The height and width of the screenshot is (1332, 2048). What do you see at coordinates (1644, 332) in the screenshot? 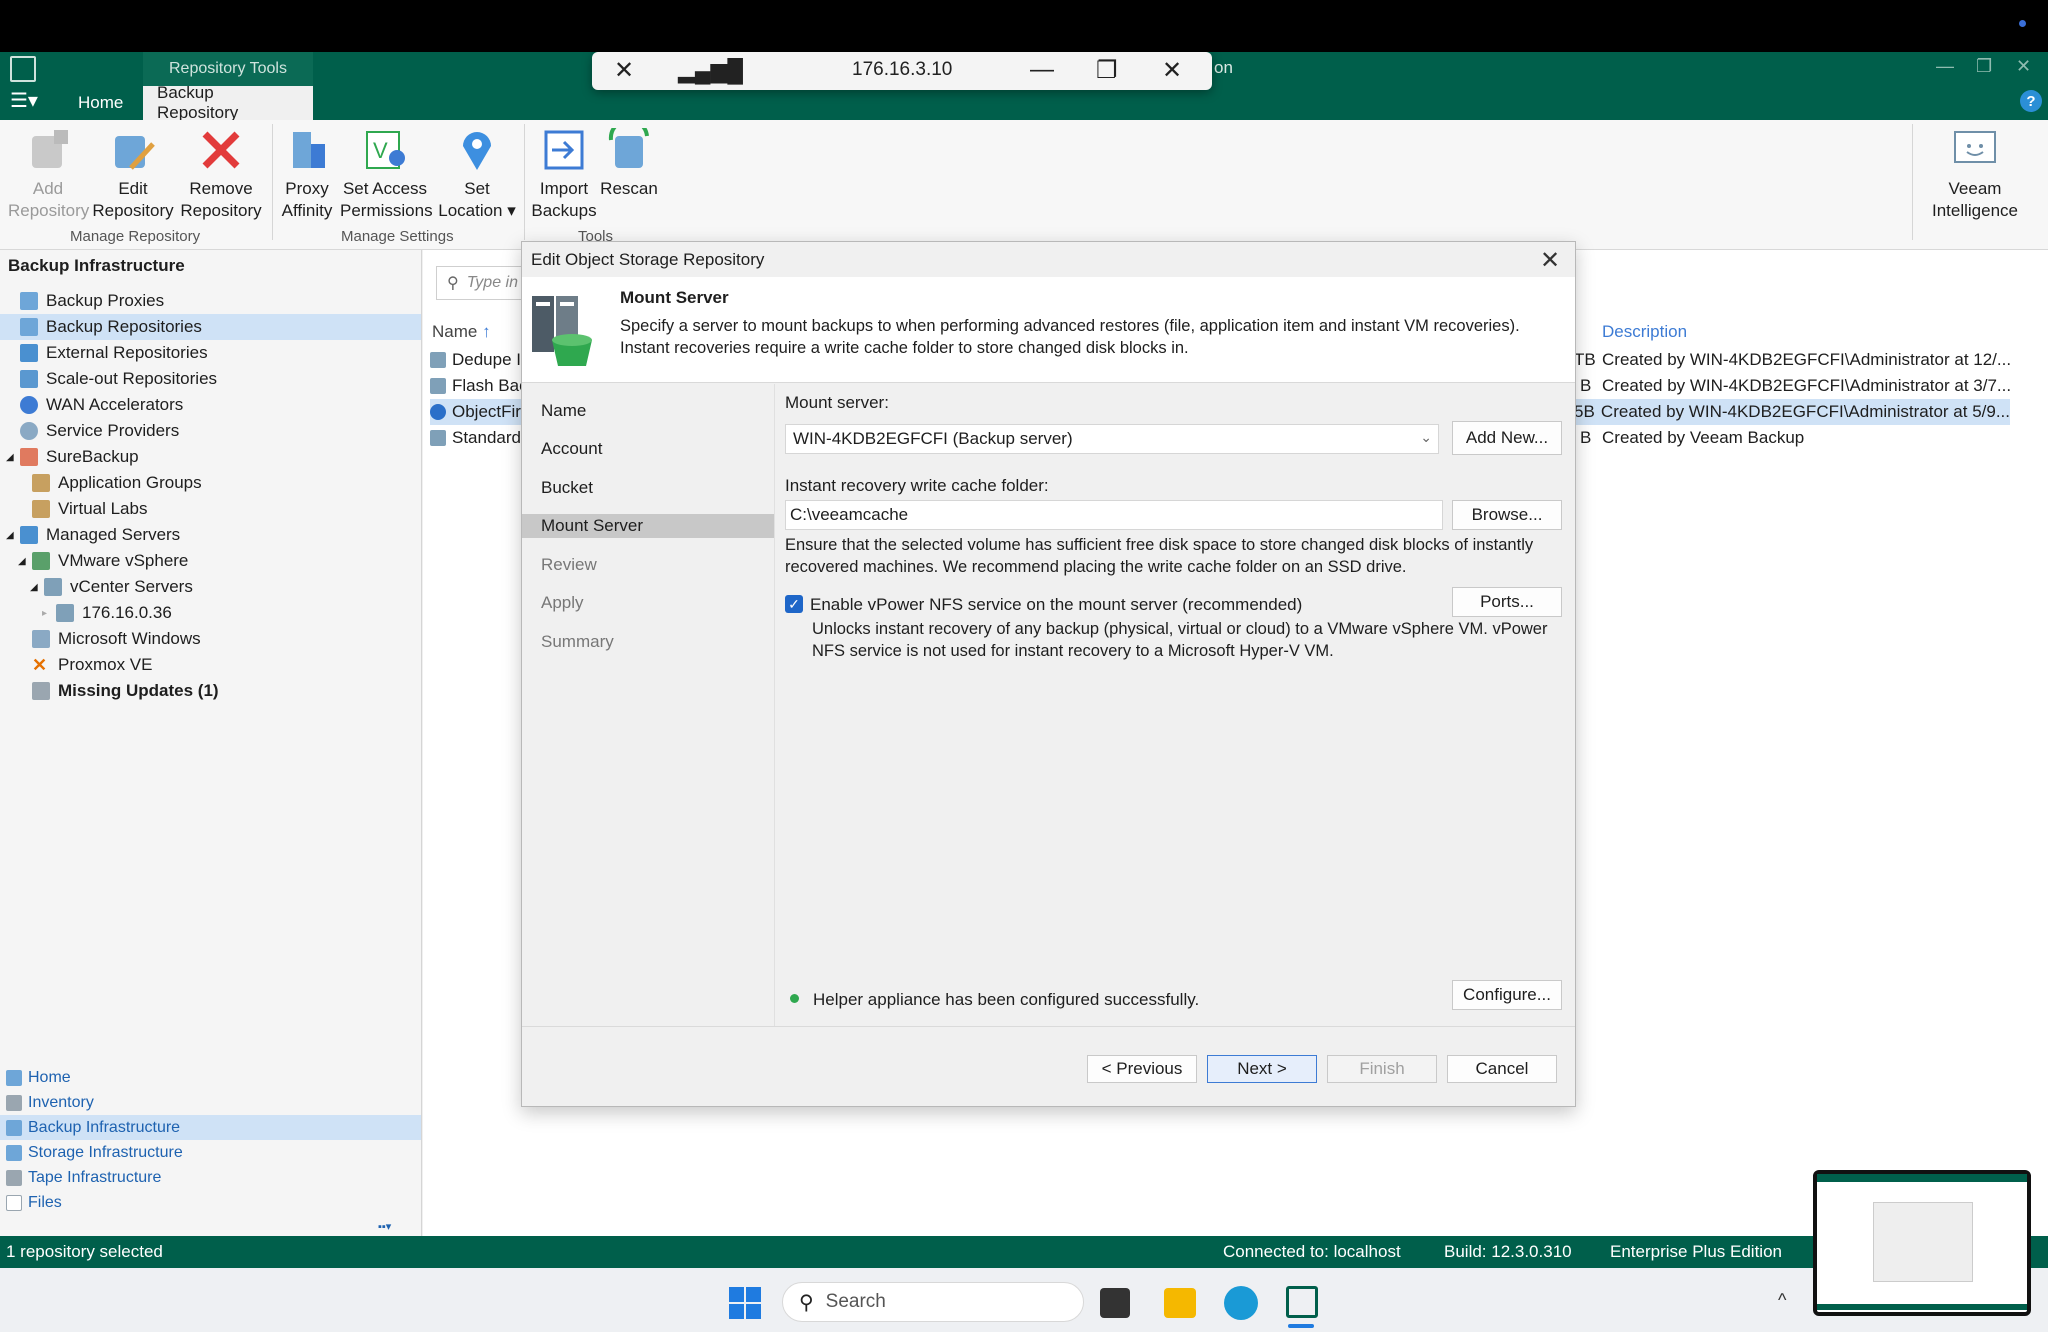
I see `column-header-description: Description` at bounding box center [1644, 332].